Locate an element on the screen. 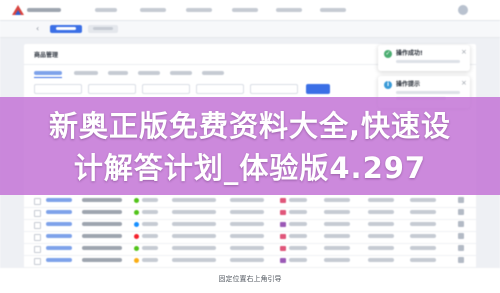 The image size is (500, 293). table-row is located at coordinates (250, 261).